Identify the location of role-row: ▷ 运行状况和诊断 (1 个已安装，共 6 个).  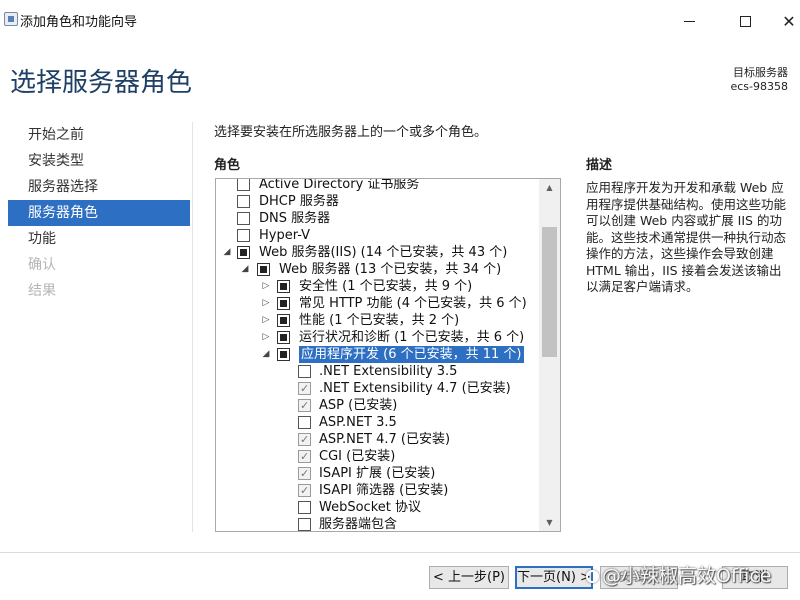
(379, 337).